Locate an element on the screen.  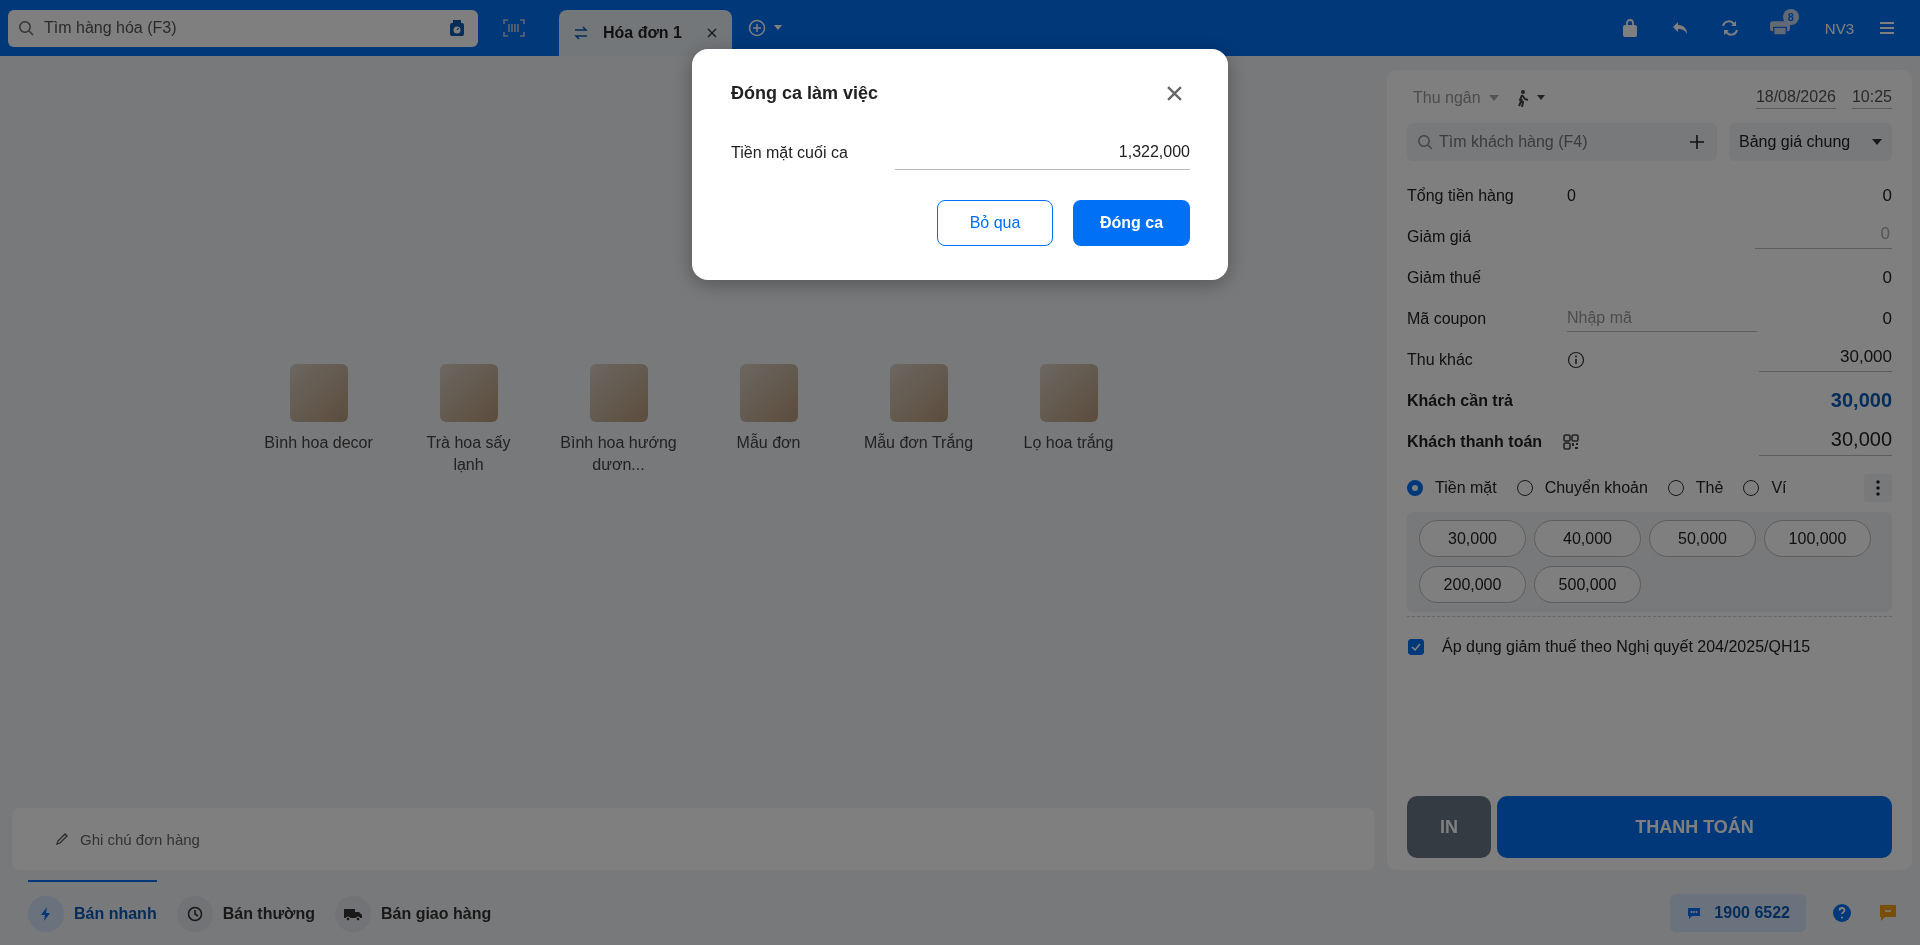
quick-amount-button: 30,000 is located at coordinates (1472, 538).